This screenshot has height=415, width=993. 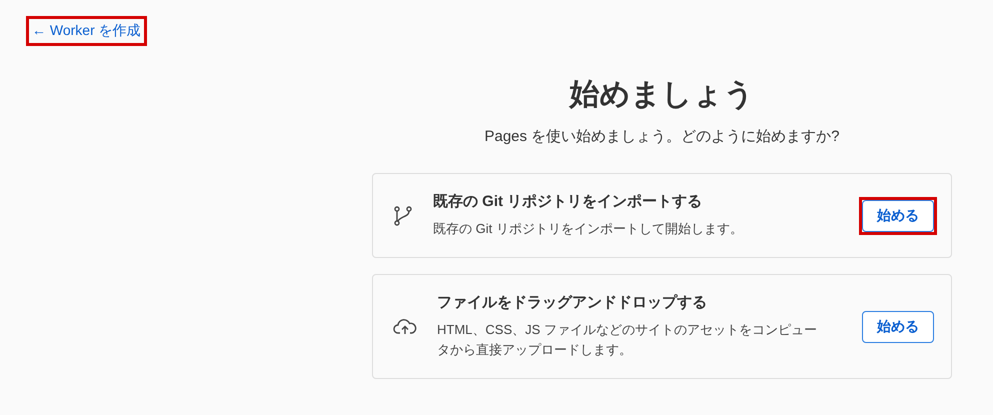 I want to click on page-subtitle: Pages を使い始めましょう。どのように始めますか?, so click(x=662, y=136).